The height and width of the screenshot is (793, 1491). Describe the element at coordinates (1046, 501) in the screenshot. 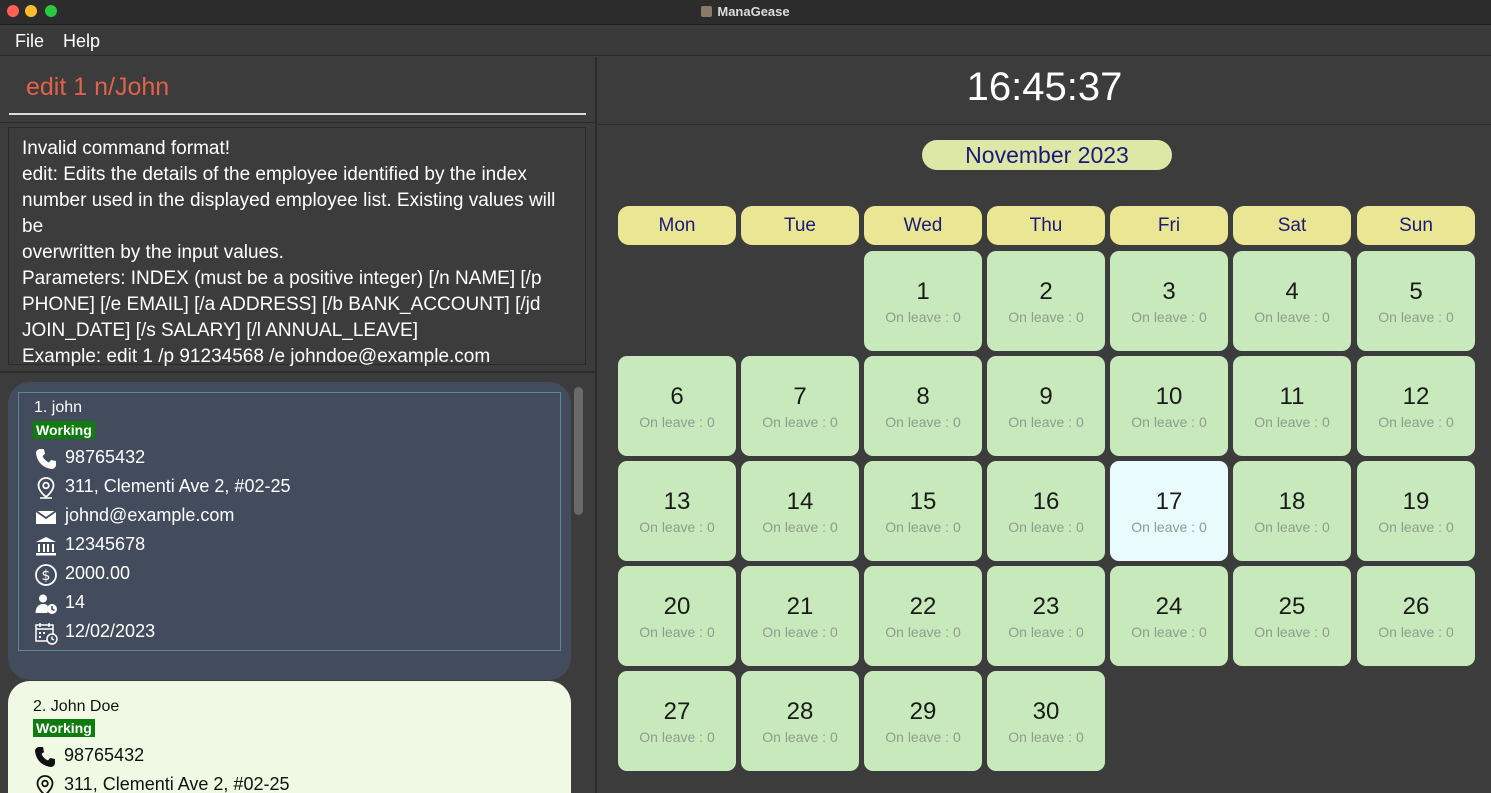

I see `day-number: 16` at that location.